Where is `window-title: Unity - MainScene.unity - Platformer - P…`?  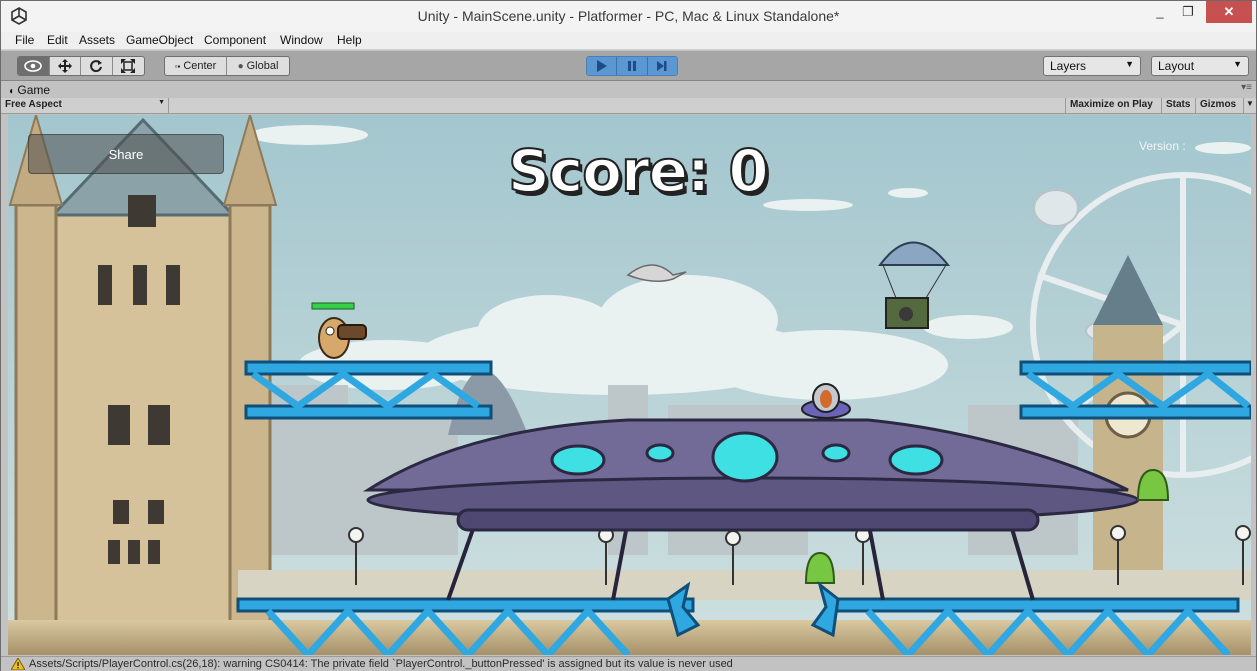
window-title: Unity - MainScene.unity - Platformer - P… is located at coordinates (628, 16).